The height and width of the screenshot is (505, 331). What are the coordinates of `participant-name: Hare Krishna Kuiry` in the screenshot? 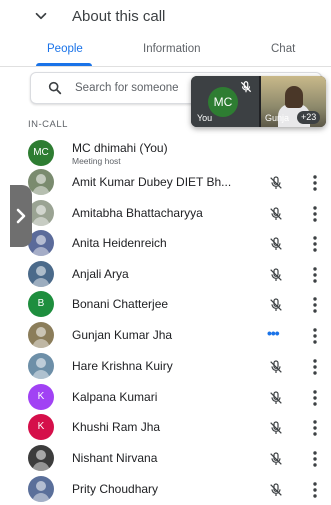 It's located at (122, 366).